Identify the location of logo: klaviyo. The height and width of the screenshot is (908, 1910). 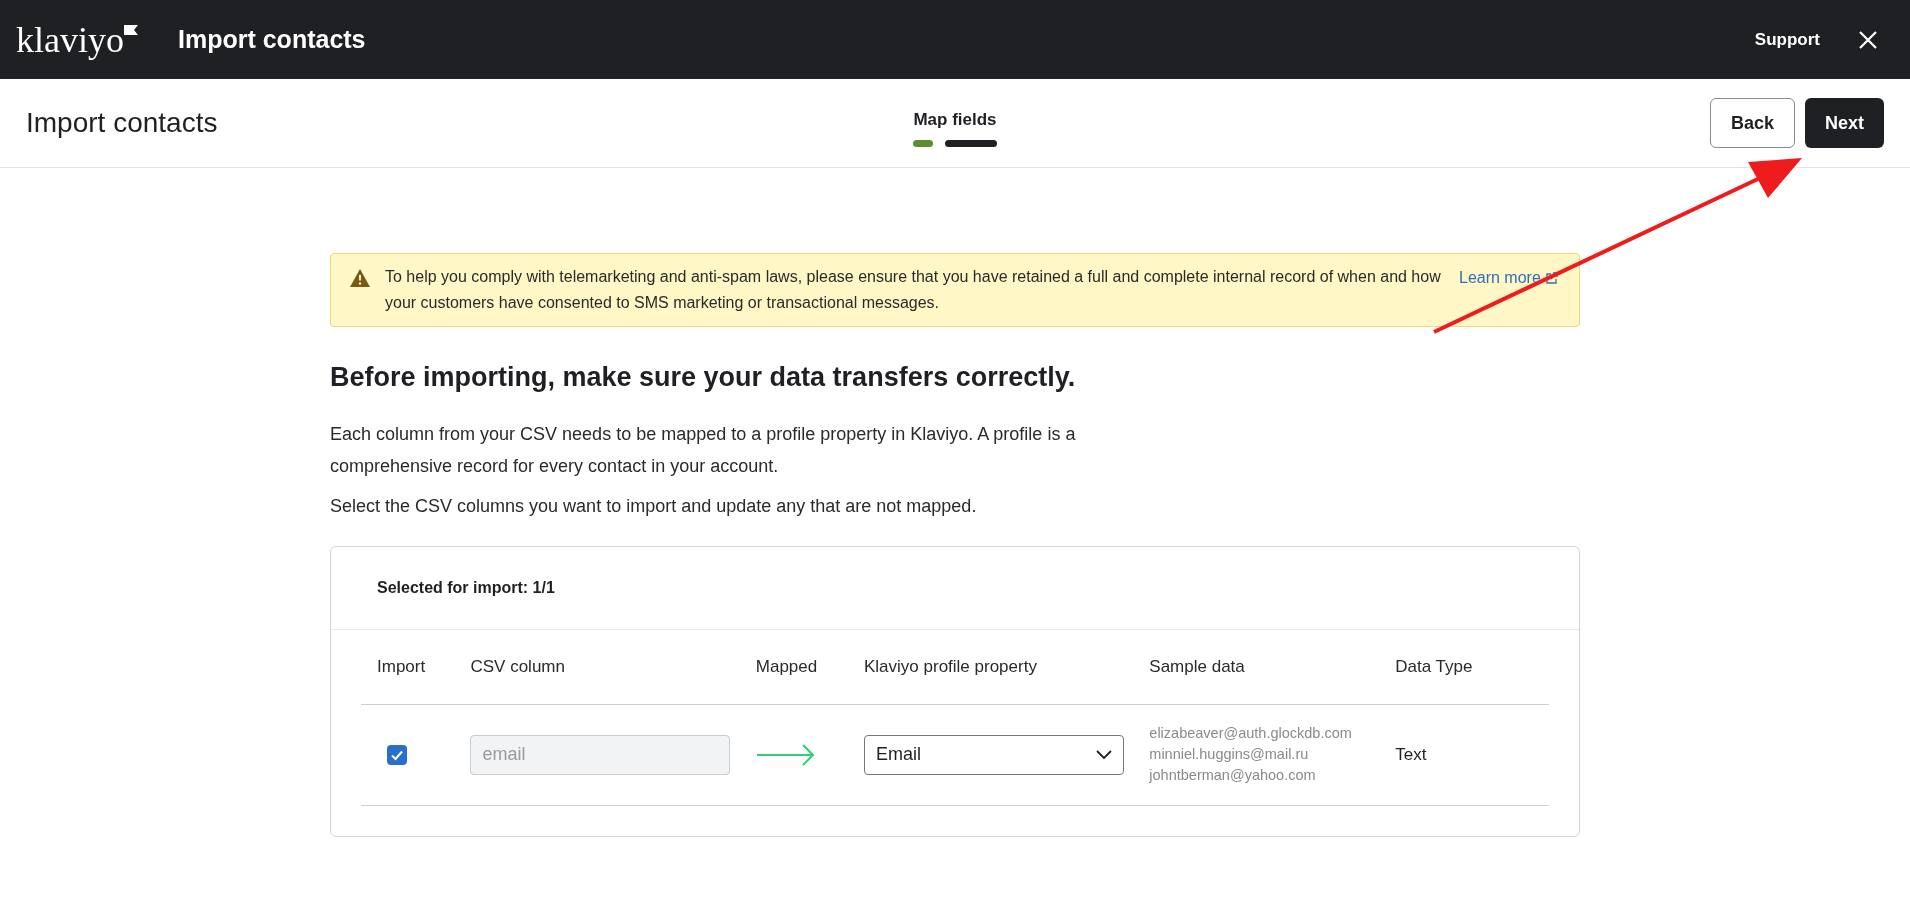
(70, 39).